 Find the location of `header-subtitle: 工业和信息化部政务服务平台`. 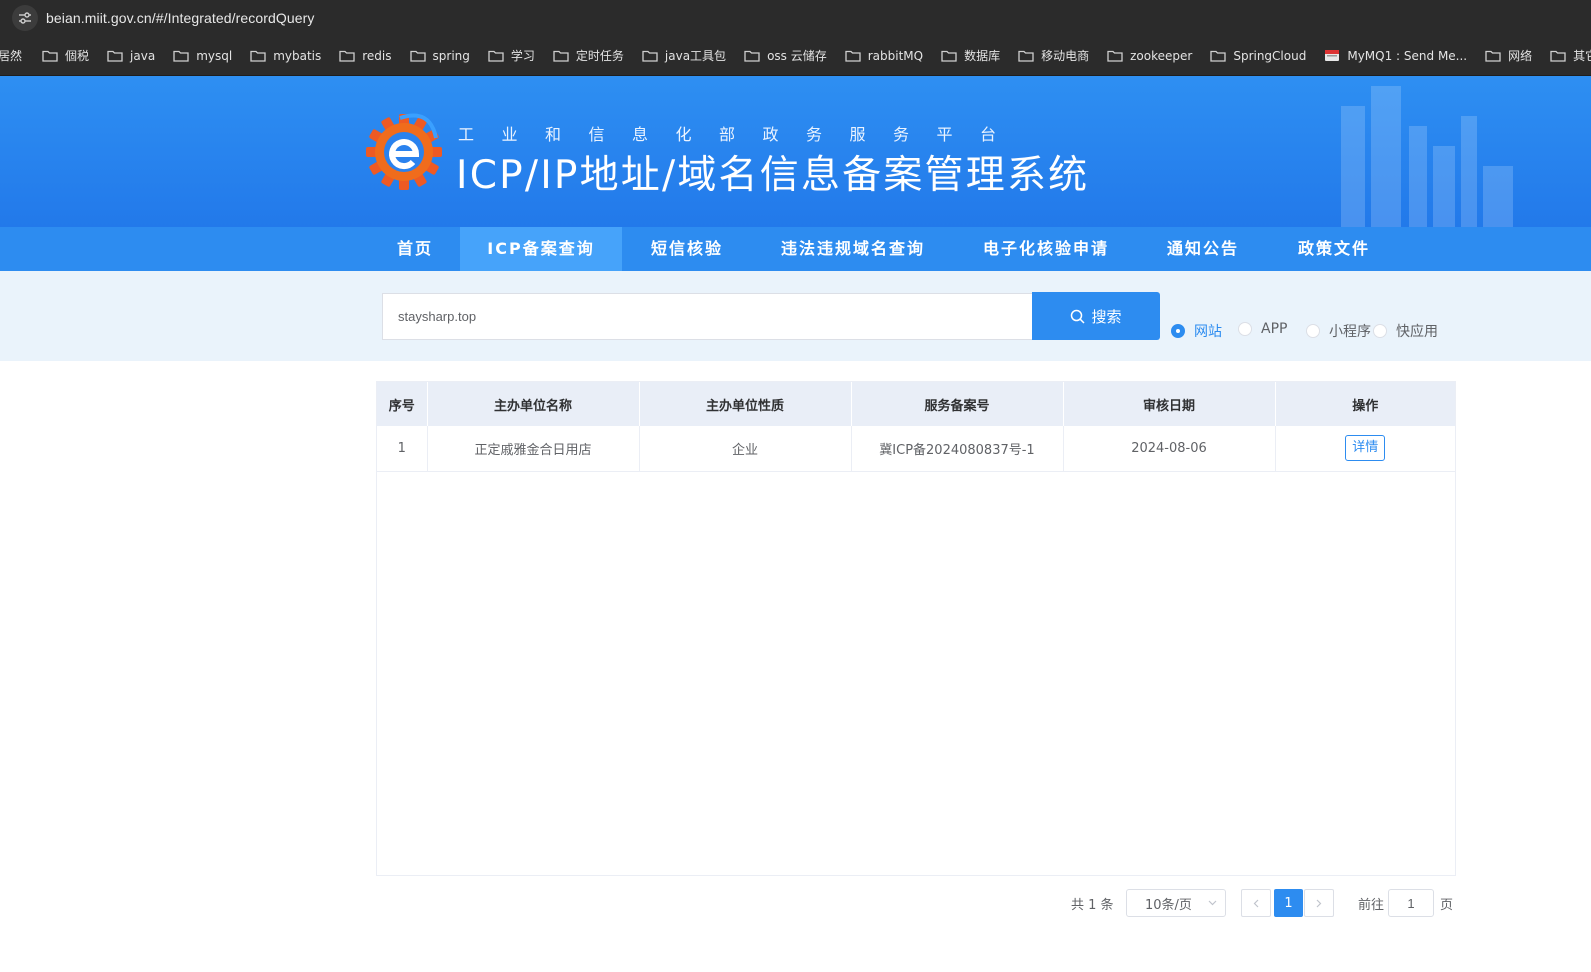

header-subtitle: 工业和信息化部政务服务平台 is located at coordinates (741, 134).